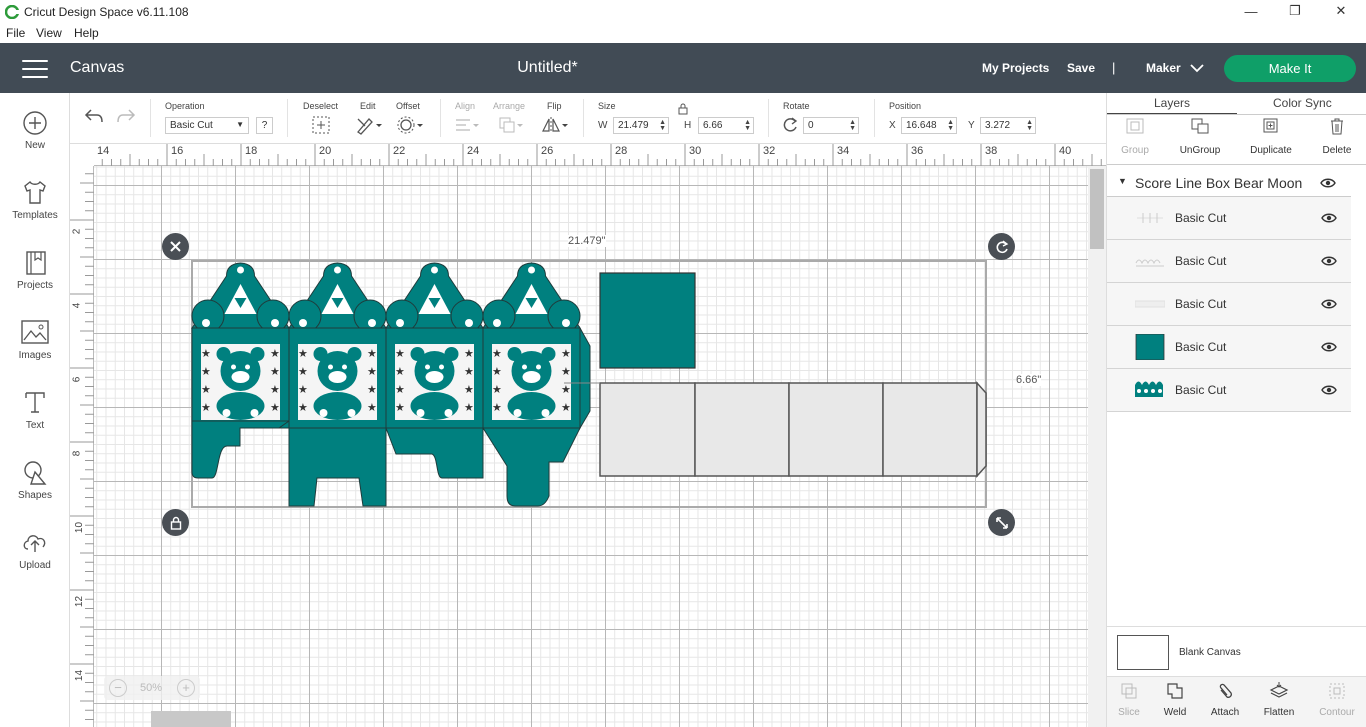 The height and width of the screenshot is (727, 1366). What do you see at coordinates (77, 379) in the screenshot?
I see `ruler-left-label: 6` at bounding box center [77, 379].